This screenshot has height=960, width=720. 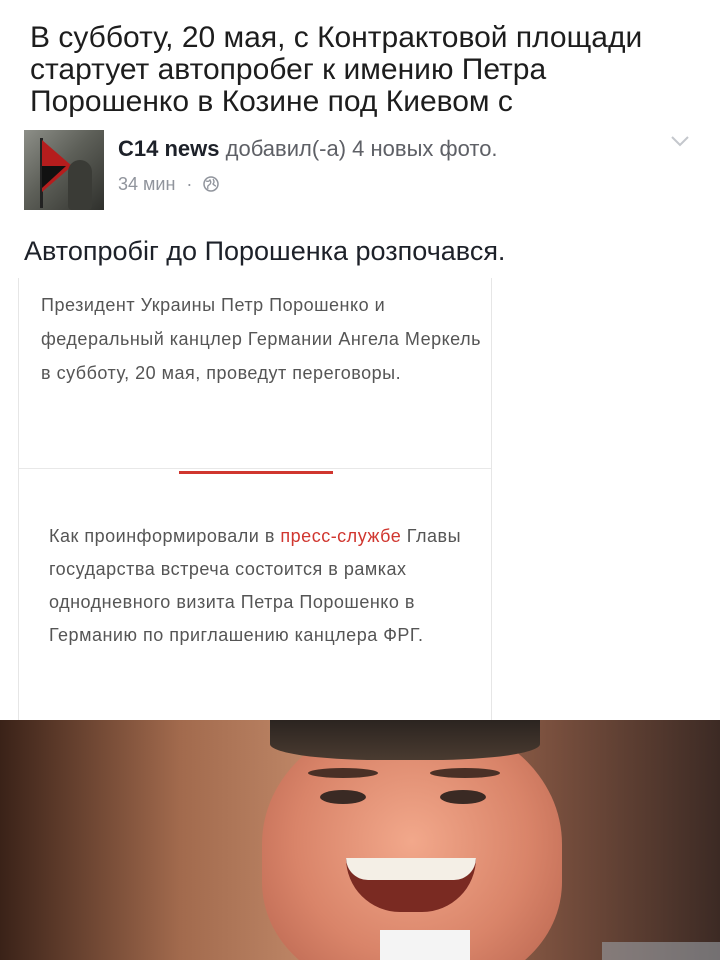 I want to click on article-p2-start: Как проинформировали в, so click(x=165, y=536).